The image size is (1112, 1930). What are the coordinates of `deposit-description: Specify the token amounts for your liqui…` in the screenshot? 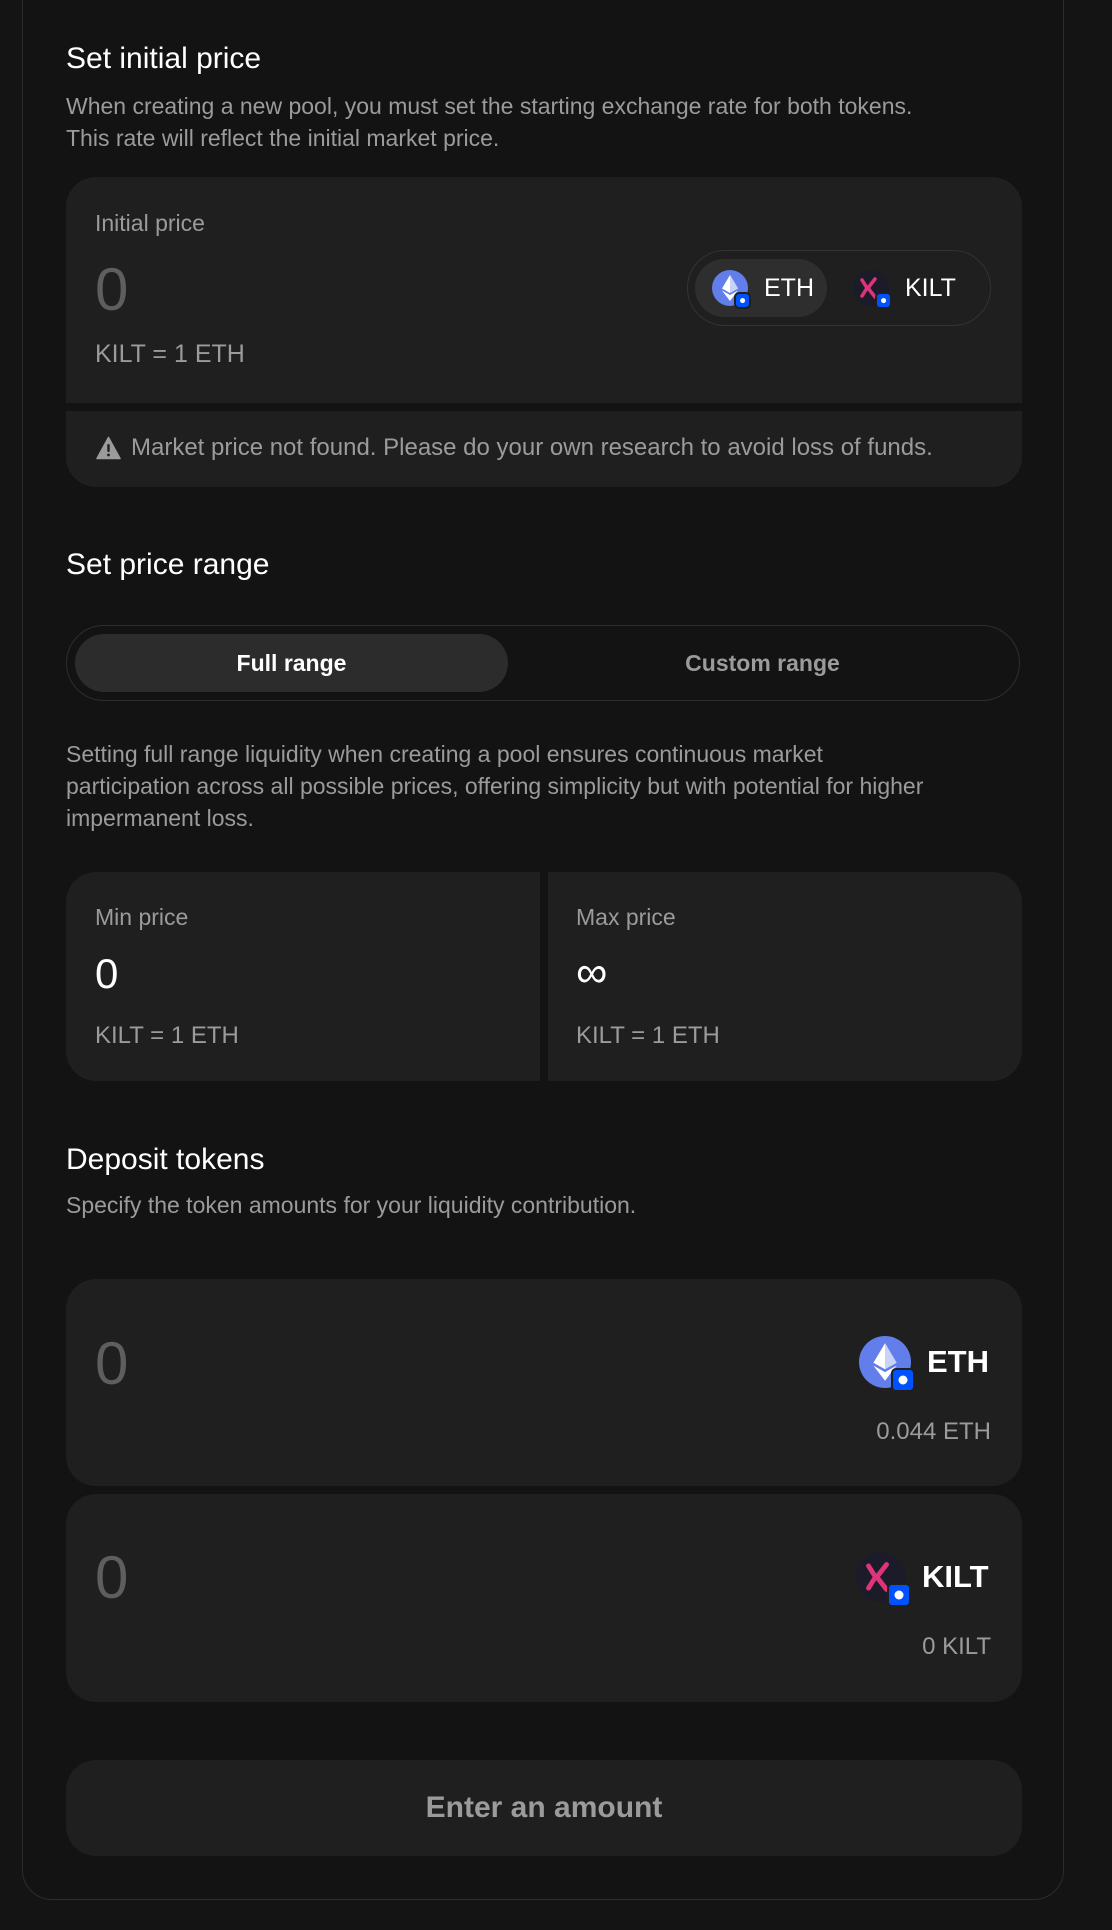 It's located at (351, 1205).